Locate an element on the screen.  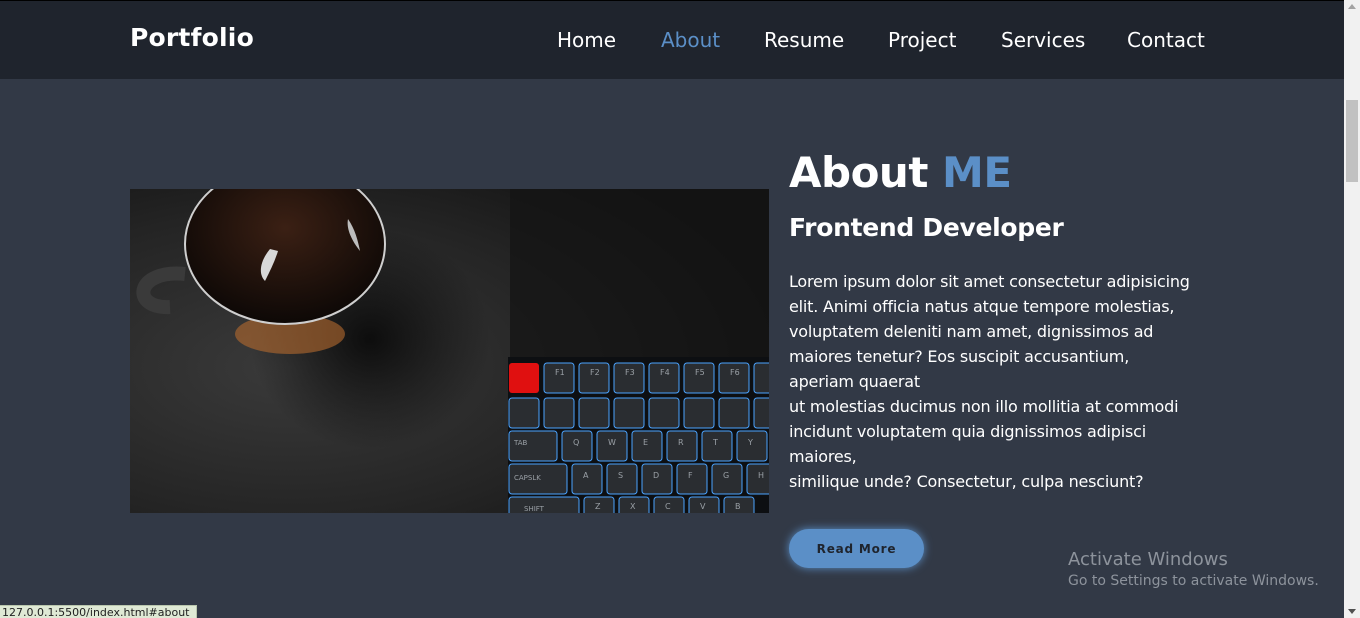
scroll-down-arrow-icon is located at coordinates (1352, 611).